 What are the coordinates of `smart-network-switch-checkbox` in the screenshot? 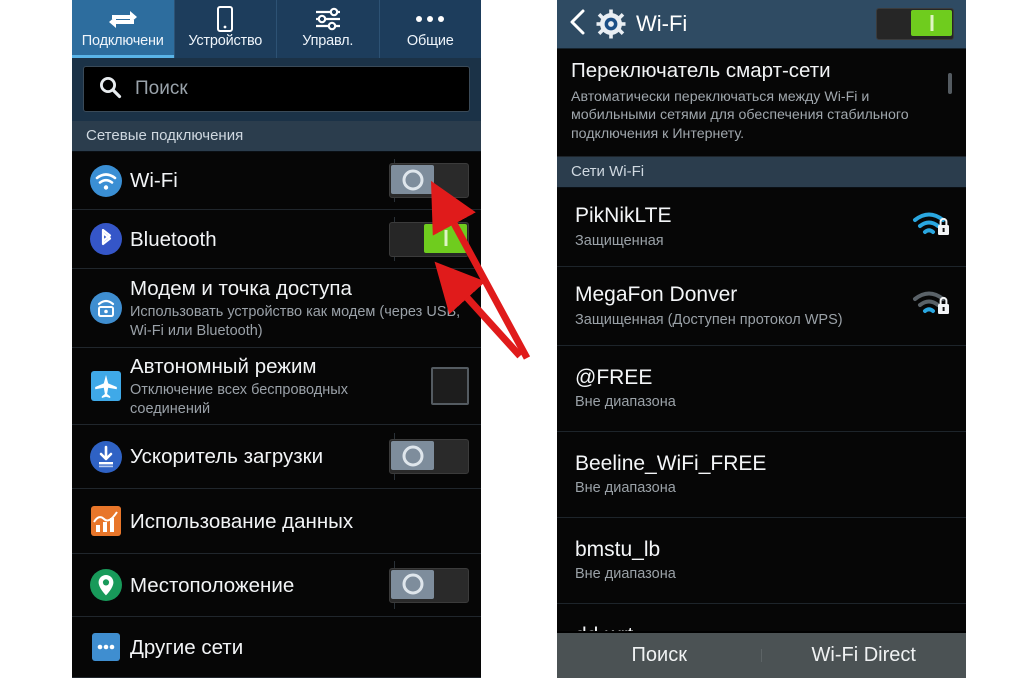 It's located at (950, 83).